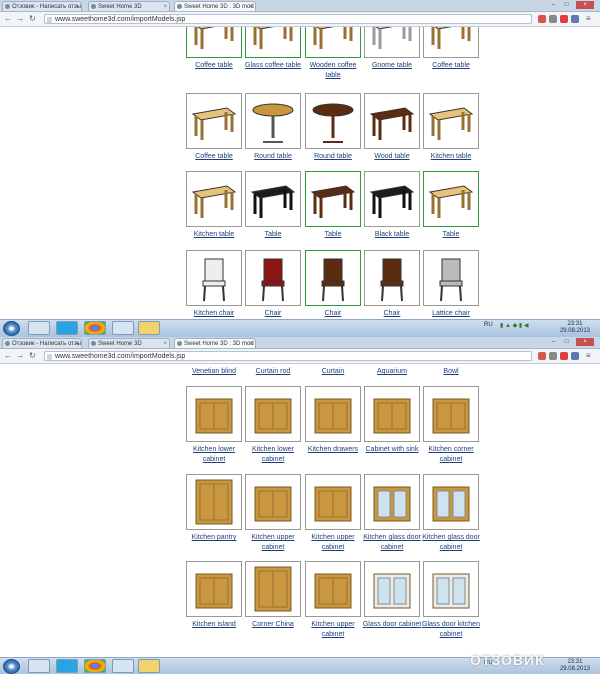  I want to click on stool-chair-icon, so click(214, 278).